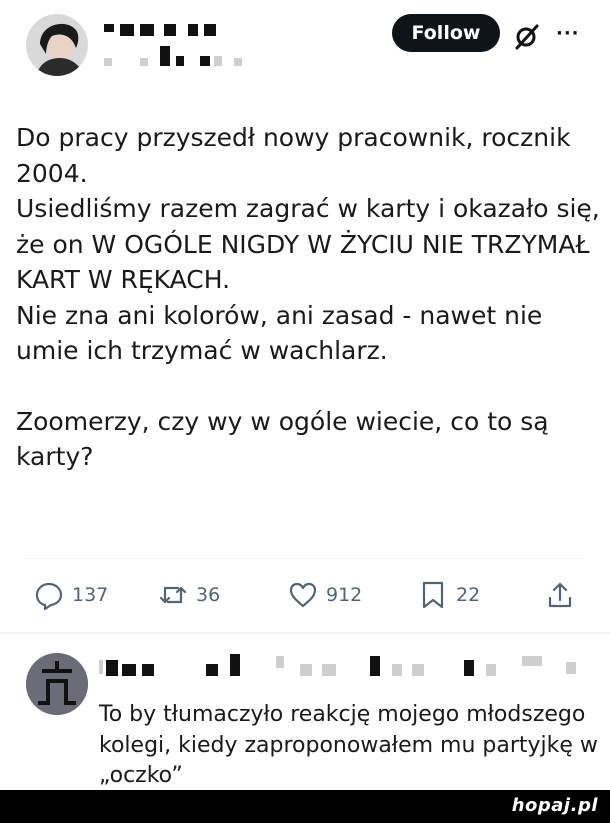 The image size is (610, 823). I want to click on bookmark-button: 22, so click(449, 595).